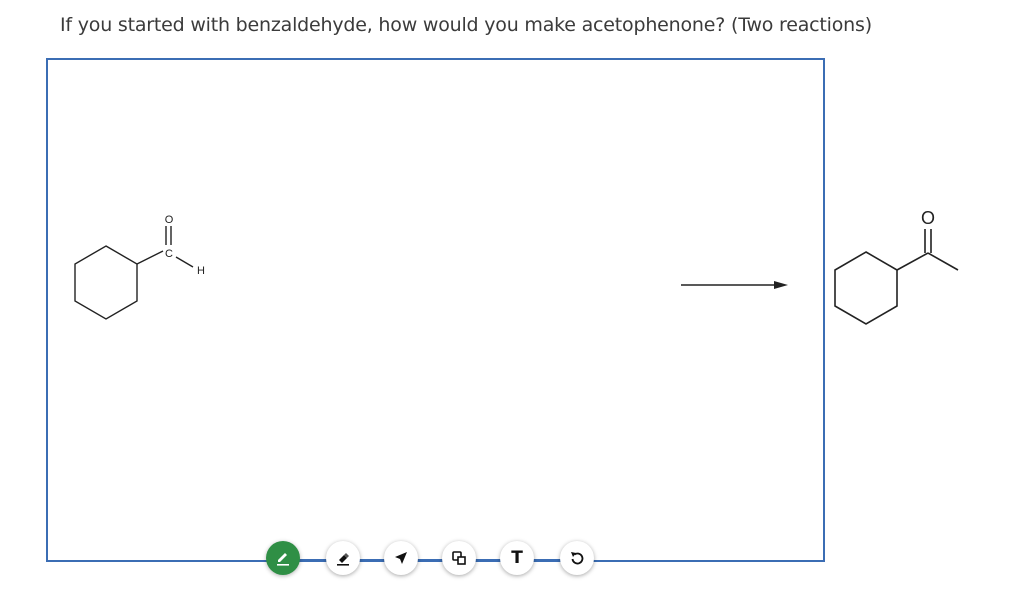  I want to click on shapes-tool-button, so click(459, 558).